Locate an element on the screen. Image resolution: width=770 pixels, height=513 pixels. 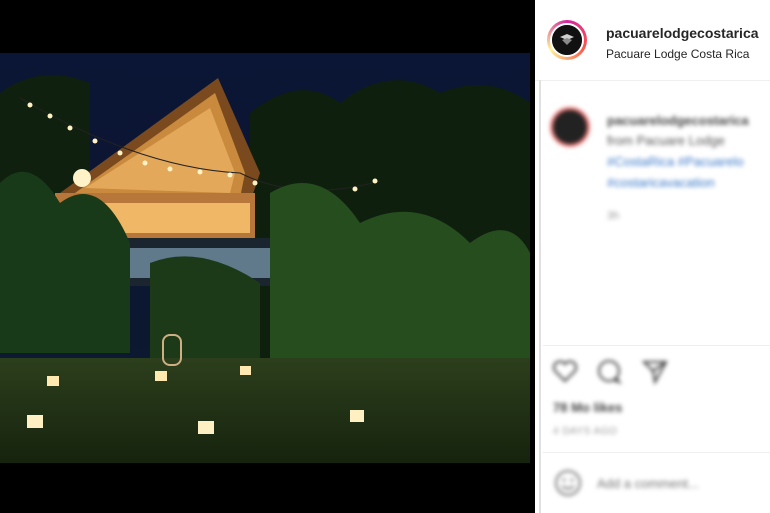
share-icon is located at coordinates (655, 371).